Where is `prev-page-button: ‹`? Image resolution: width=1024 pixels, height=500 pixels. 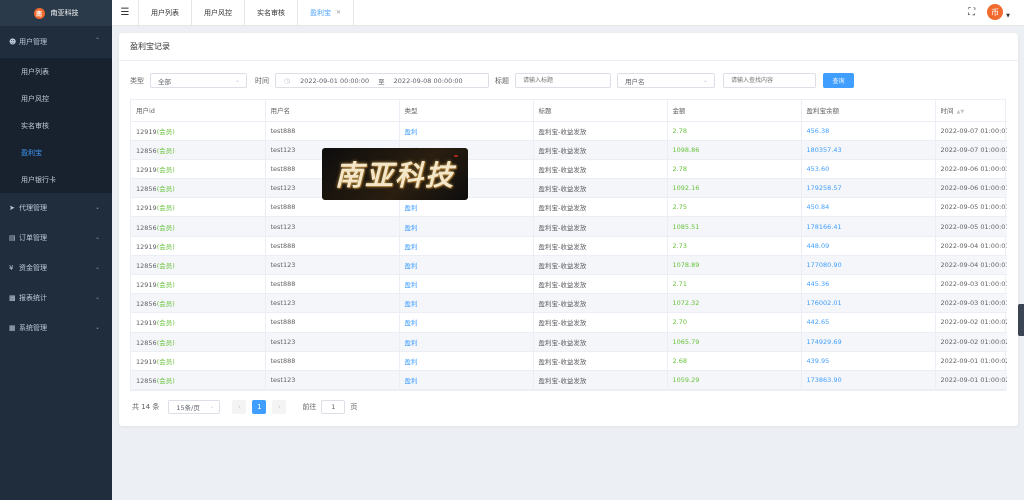 prev-page-button: ‹ is located at coordinates (239, 407).